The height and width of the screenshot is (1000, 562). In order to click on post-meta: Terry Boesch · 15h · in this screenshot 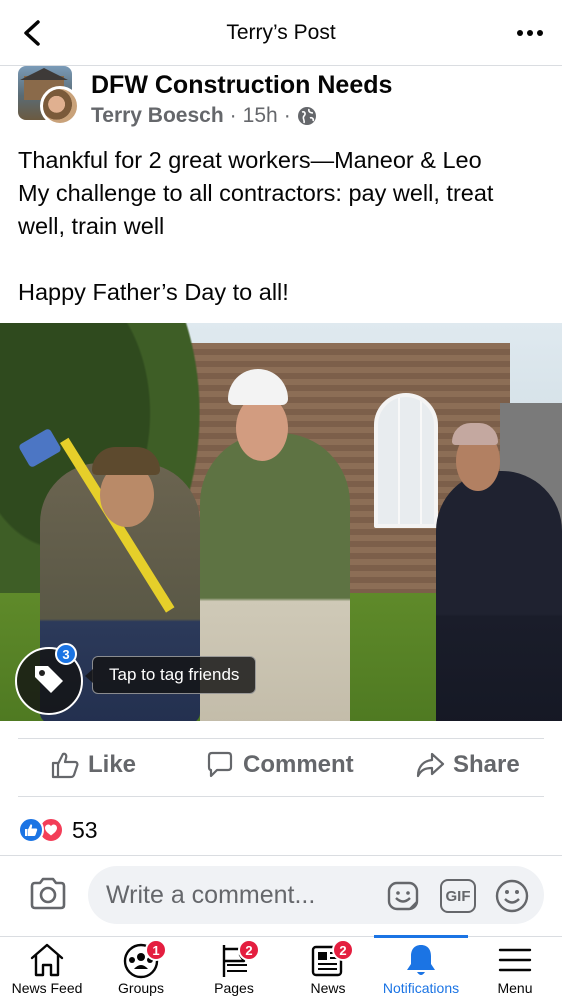, I will do `click(204, 116)`.